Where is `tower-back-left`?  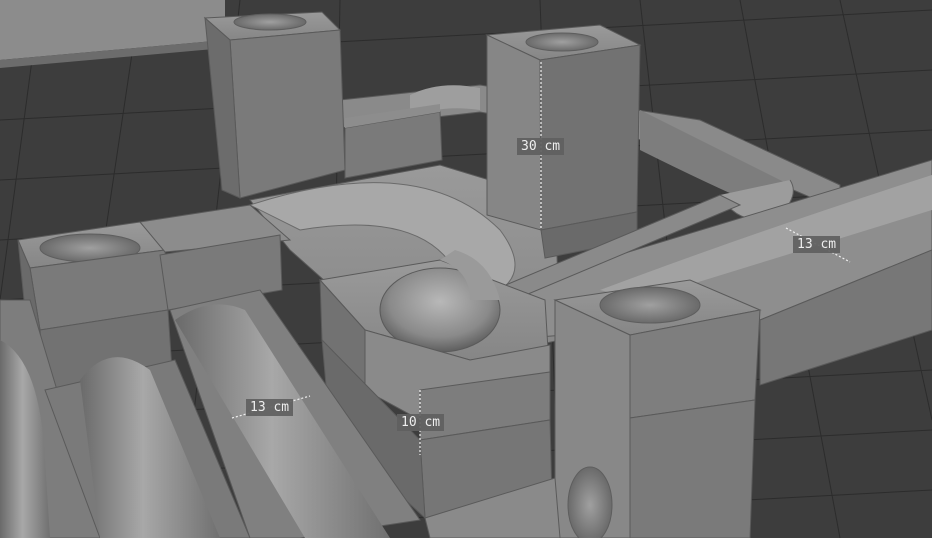
tower-back-left is located at coordinates (274, 105).